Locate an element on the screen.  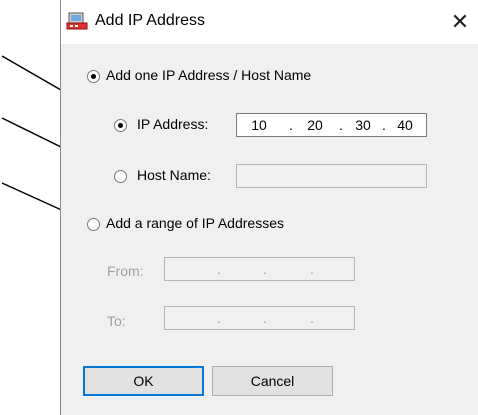
to-ip-field: . . . is located at coordinates (259, 318).